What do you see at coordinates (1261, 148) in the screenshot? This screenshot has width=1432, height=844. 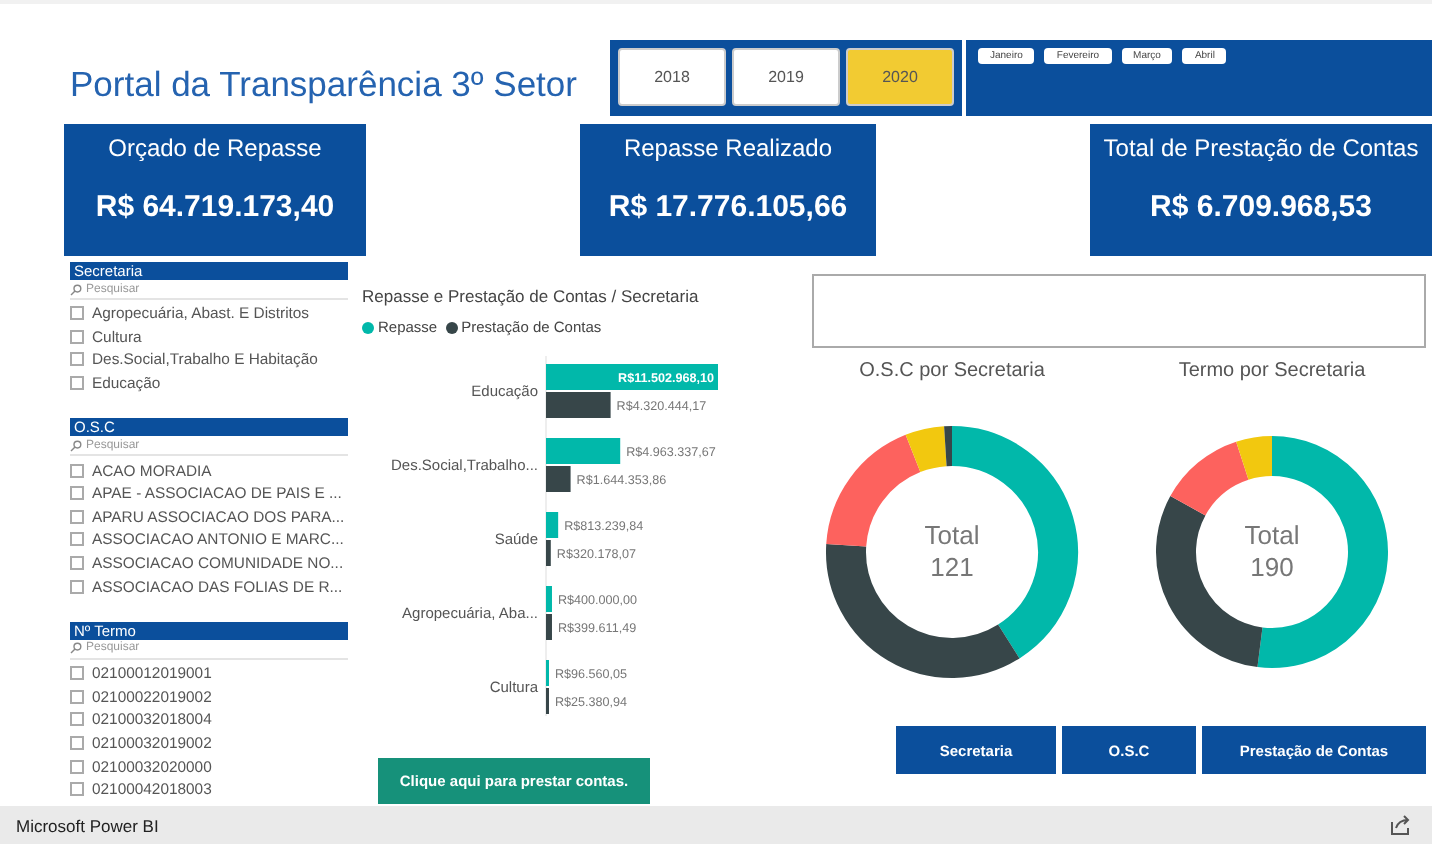 I see `kpi-title: Total de Prestação de Contas` at bounding box center [1261, 148].